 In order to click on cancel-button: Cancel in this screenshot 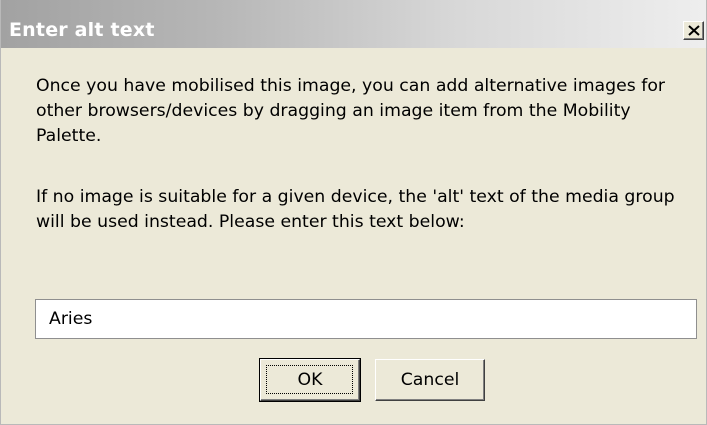, I will do `click(430, 380)`.